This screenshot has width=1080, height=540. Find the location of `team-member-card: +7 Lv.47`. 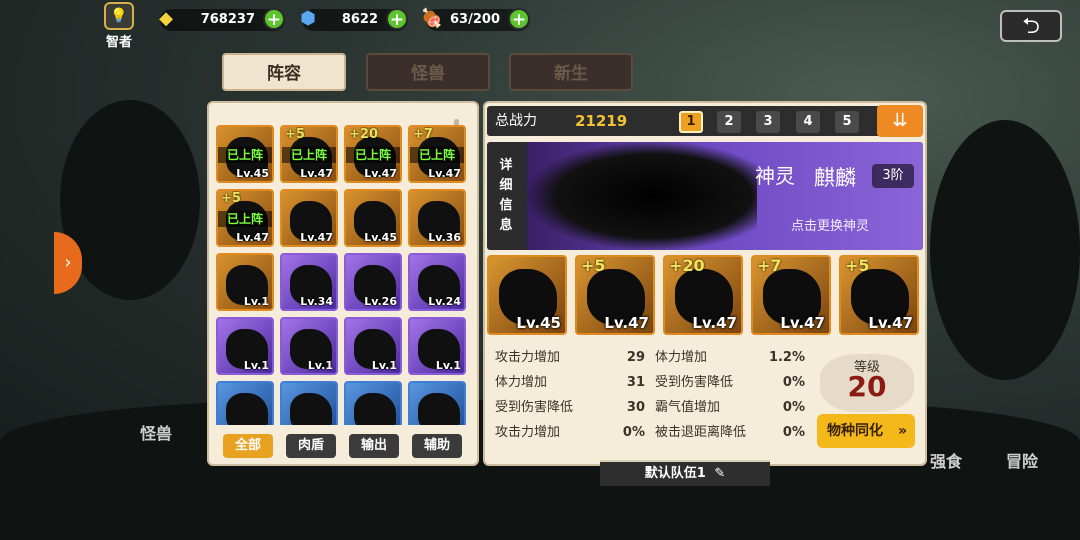

team-member-card: +7 Lv.47 is located at coordinates (791, 295).